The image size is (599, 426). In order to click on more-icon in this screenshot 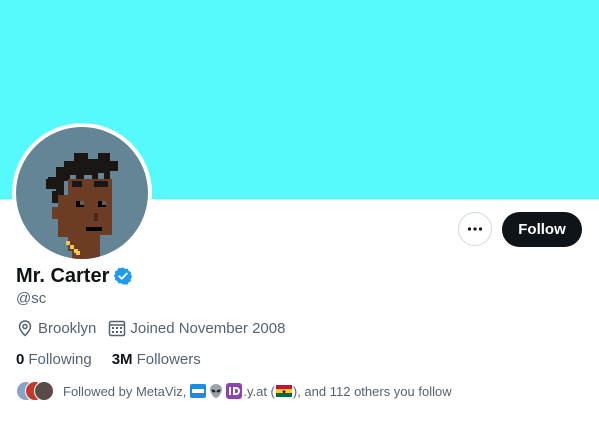, I will do `click(475, 229)`.